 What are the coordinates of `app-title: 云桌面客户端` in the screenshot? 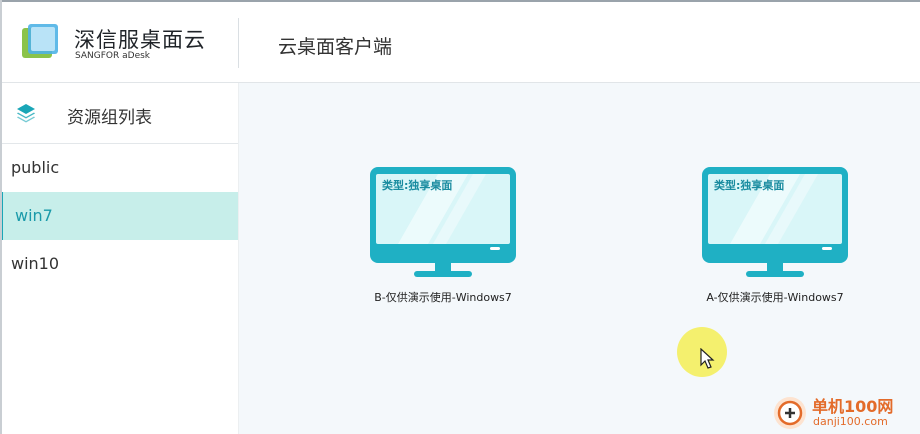 It's located at (335, 47).